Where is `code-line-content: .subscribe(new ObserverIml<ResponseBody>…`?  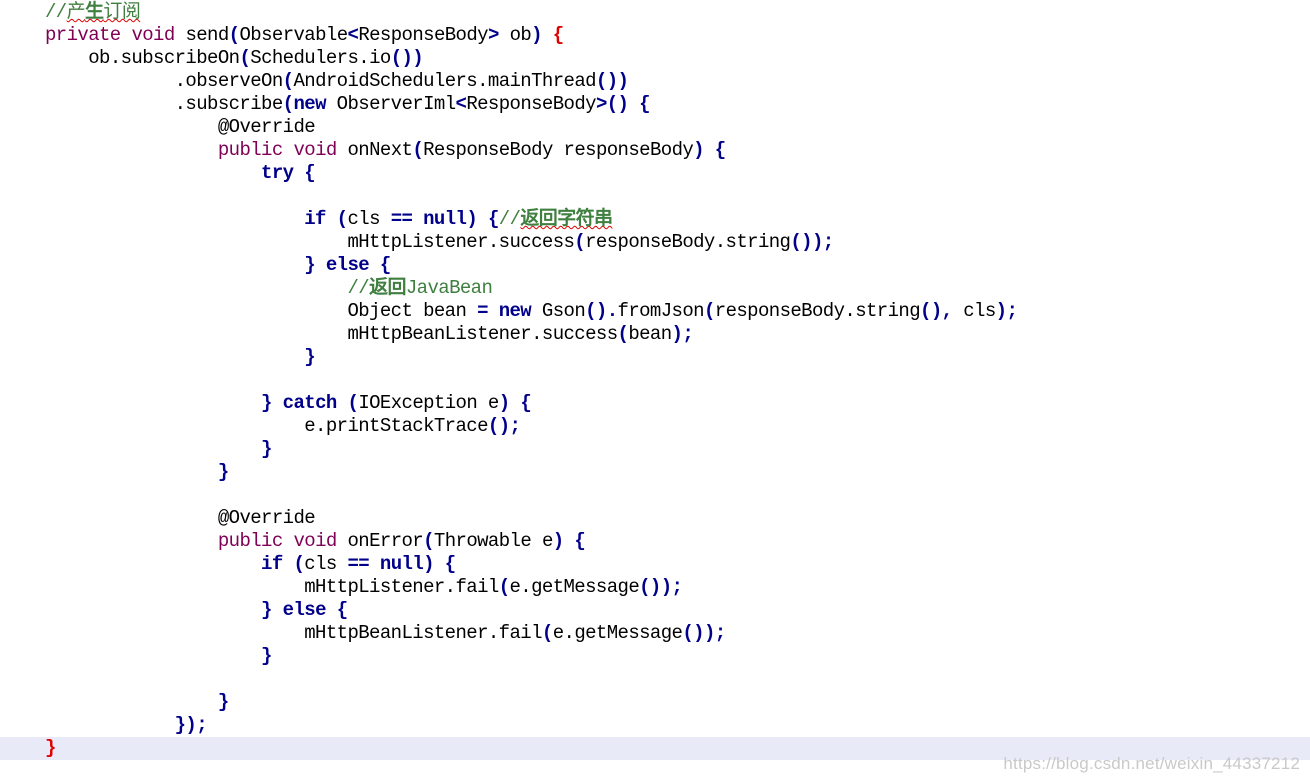
code-line-content: .subscribe(new ObserverIml<ResponseBody>… is located at coordinates (348, 104).